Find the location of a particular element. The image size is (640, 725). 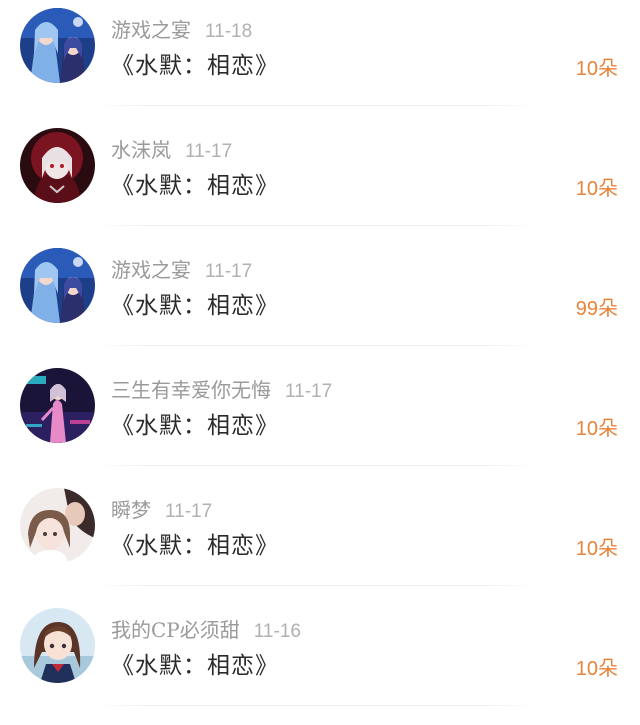

username: 水沫岚 is located at coordinates (141, 150).